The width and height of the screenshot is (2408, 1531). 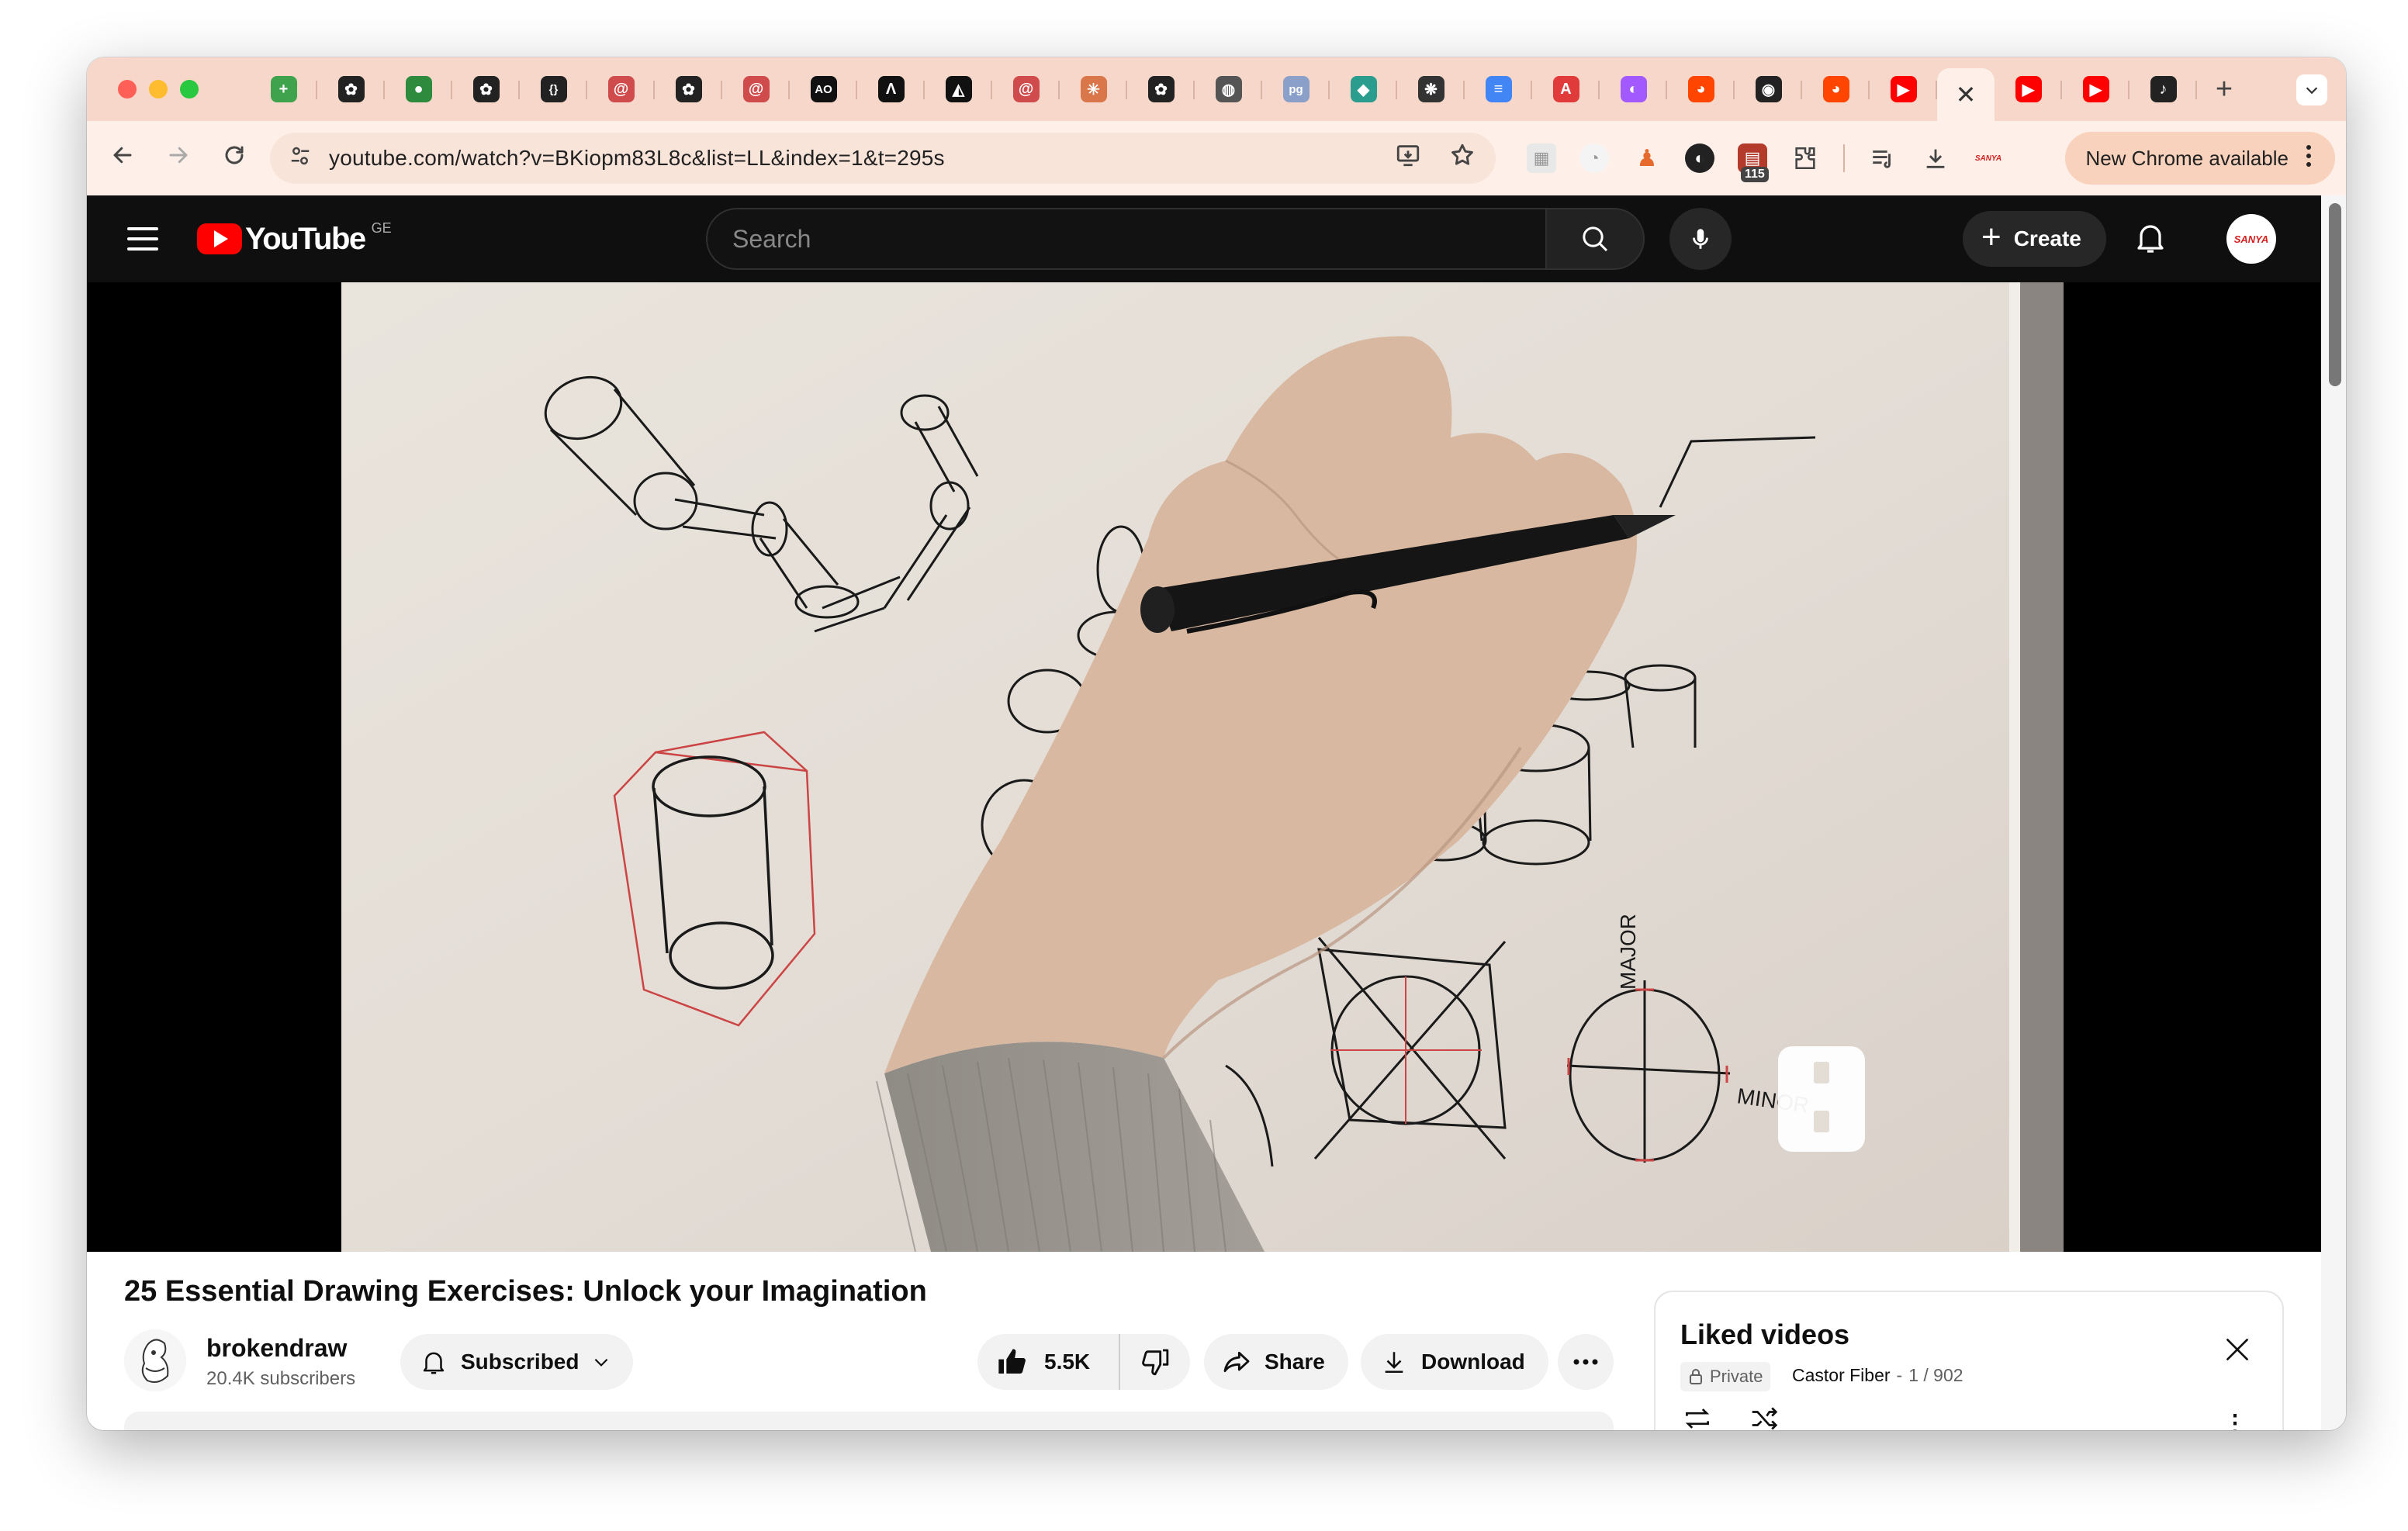 I want to click on shuffle-icon, so click(x=1764, y=1417).